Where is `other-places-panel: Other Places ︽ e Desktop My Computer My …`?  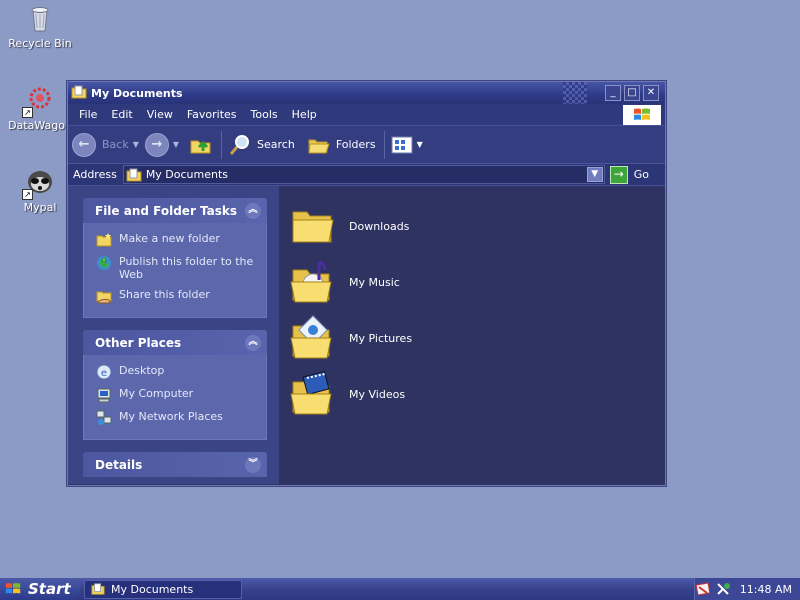 other-places-panel: Other Places ︽ e Desktop My Computer My … is located at coordinates (175, 385).